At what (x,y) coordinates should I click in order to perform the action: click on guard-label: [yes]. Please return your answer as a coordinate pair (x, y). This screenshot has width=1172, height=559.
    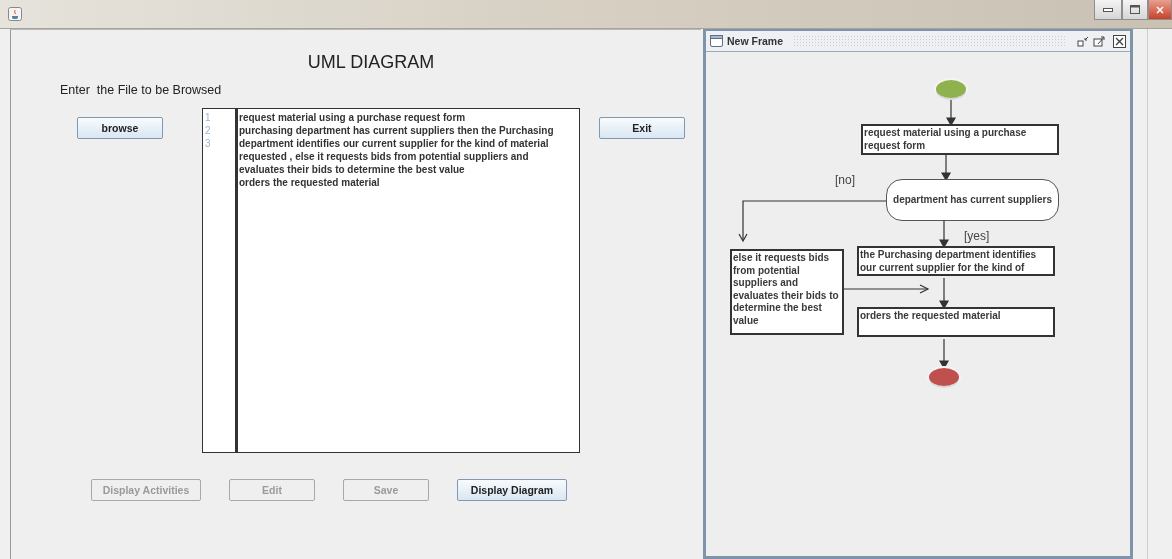
    Looking at the image, I should click on (977, 236).